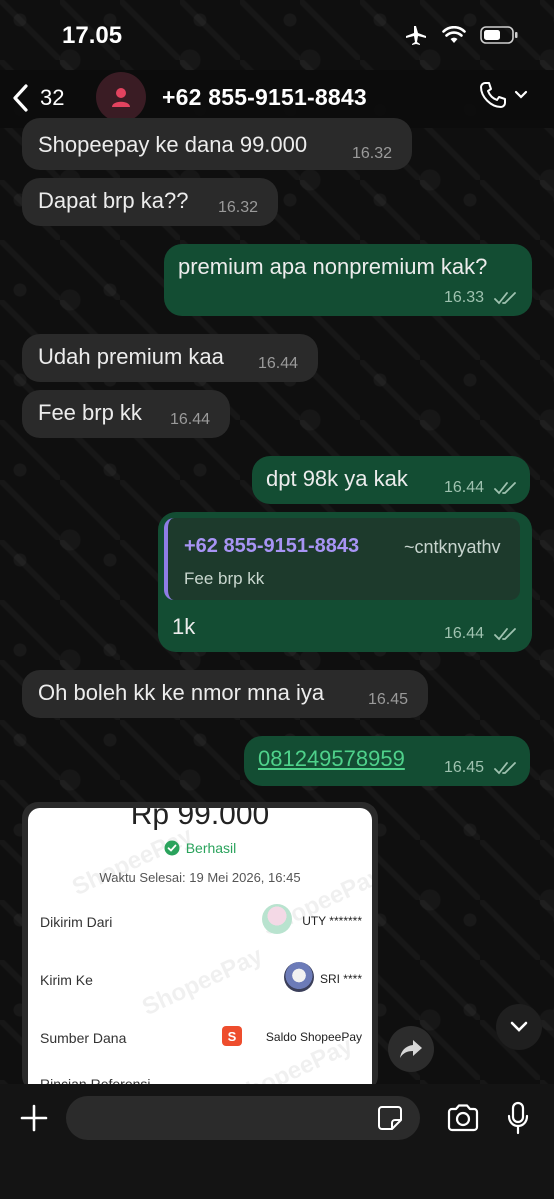 Image resolution: width=554 pixels, height=1199 pixels. I want to click on message-text: Udah premium kaa, so click(131, 356).